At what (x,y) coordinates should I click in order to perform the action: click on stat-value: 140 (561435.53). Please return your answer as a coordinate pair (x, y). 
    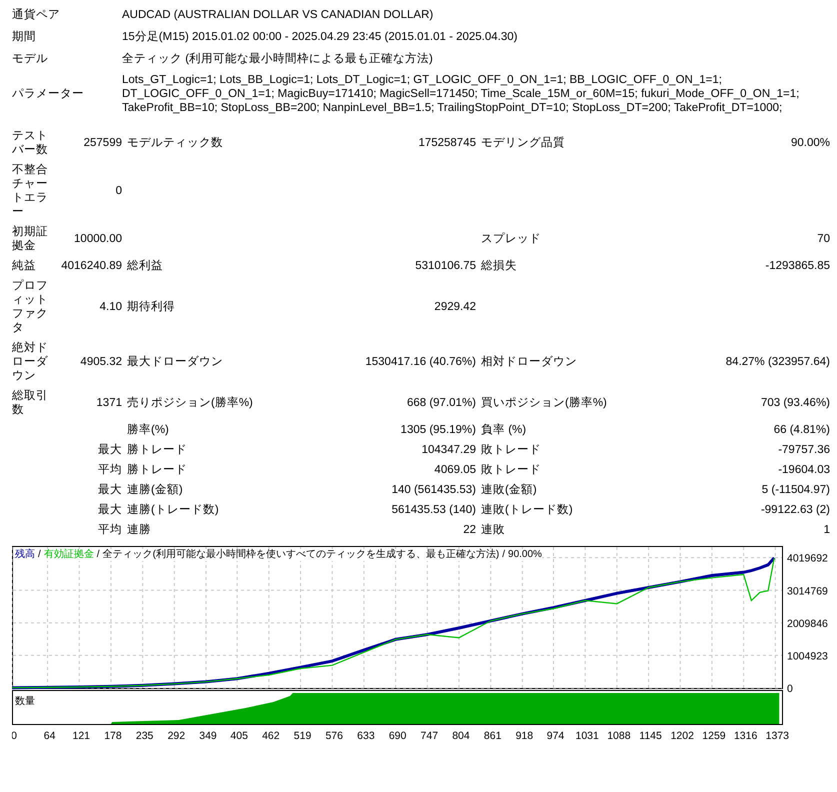
    Looking at the image, I should click on (433, 490).